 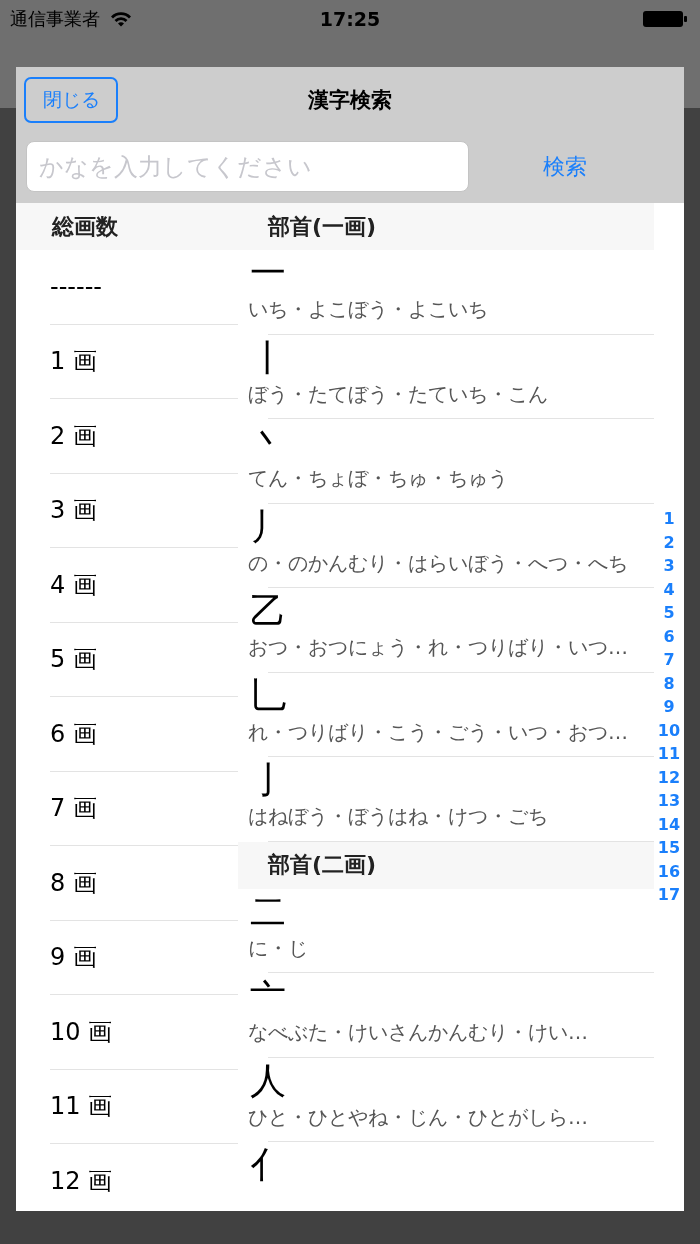 I want to click on radical-kanji: 乚, so click(x=267, y=695).